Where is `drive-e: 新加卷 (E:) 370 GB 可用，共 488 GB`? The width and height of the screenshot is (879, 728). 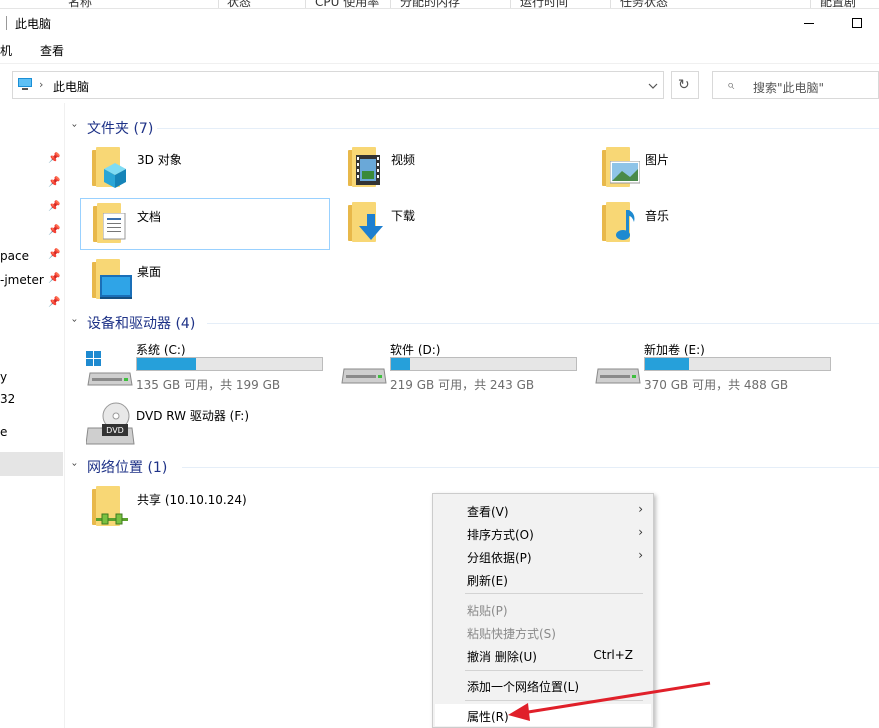 drive-e: 新加卷 (E:) 370 GB 可用，共 488 GB is located at coordinates (714, 367).